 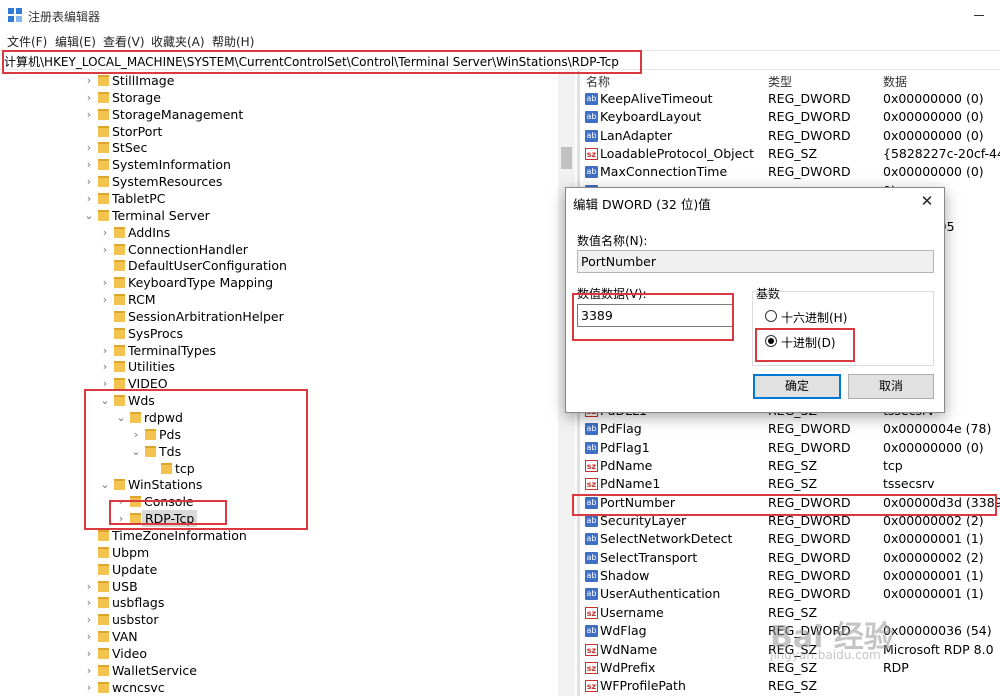 What do you see at coordinates (27, 41) in the screenshot?
I see `menu-file: 文件(F)` at bounding box center [27, 41].